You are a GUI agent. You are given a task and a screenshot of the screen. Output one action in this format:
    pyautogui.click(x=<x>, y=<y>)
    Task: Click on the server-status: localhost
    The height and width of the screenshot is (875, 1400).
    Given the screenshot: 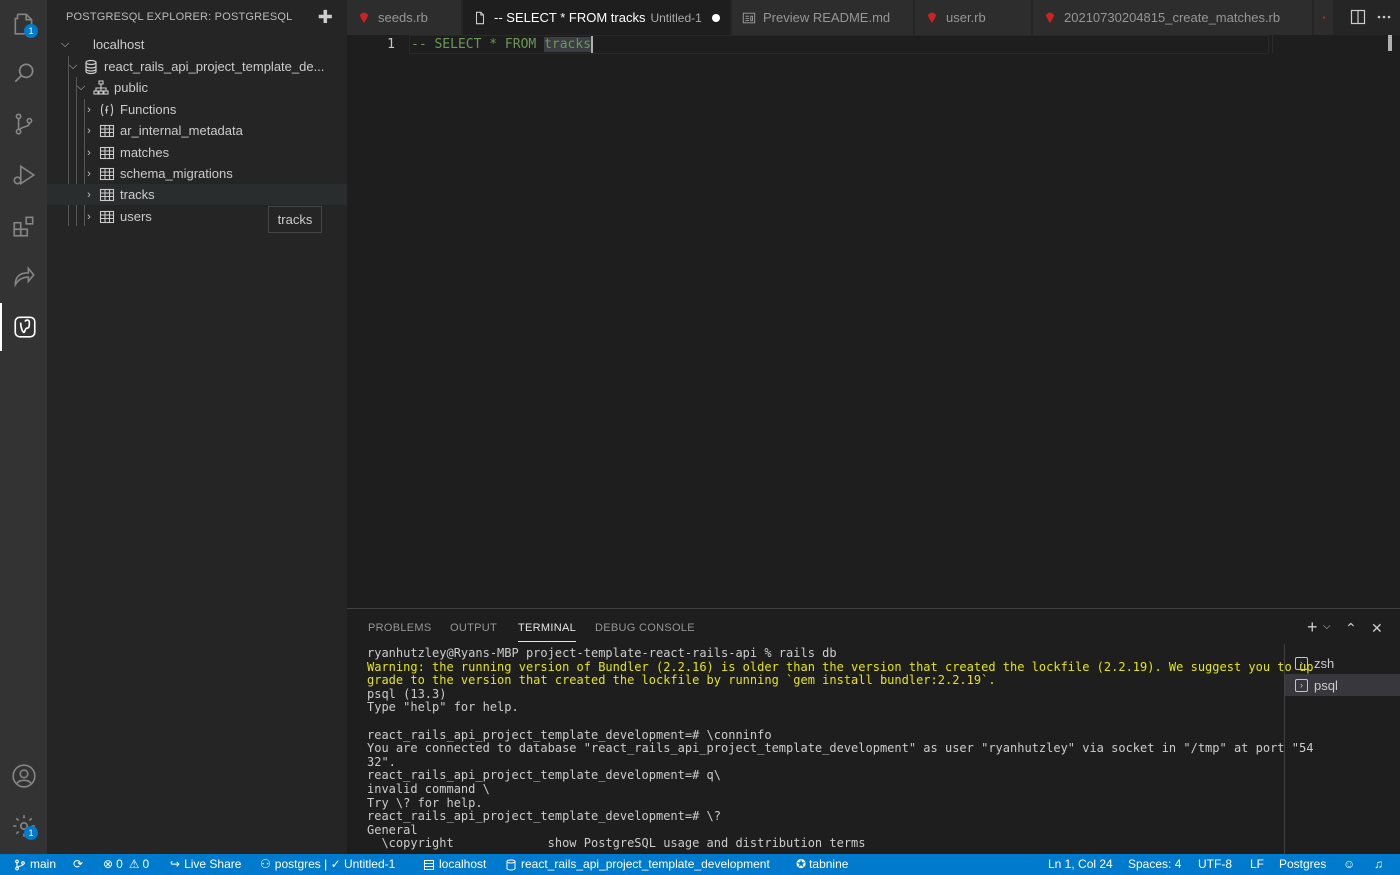 What is the action you would take?
    pyautogui.click(x=454, y=864)
    